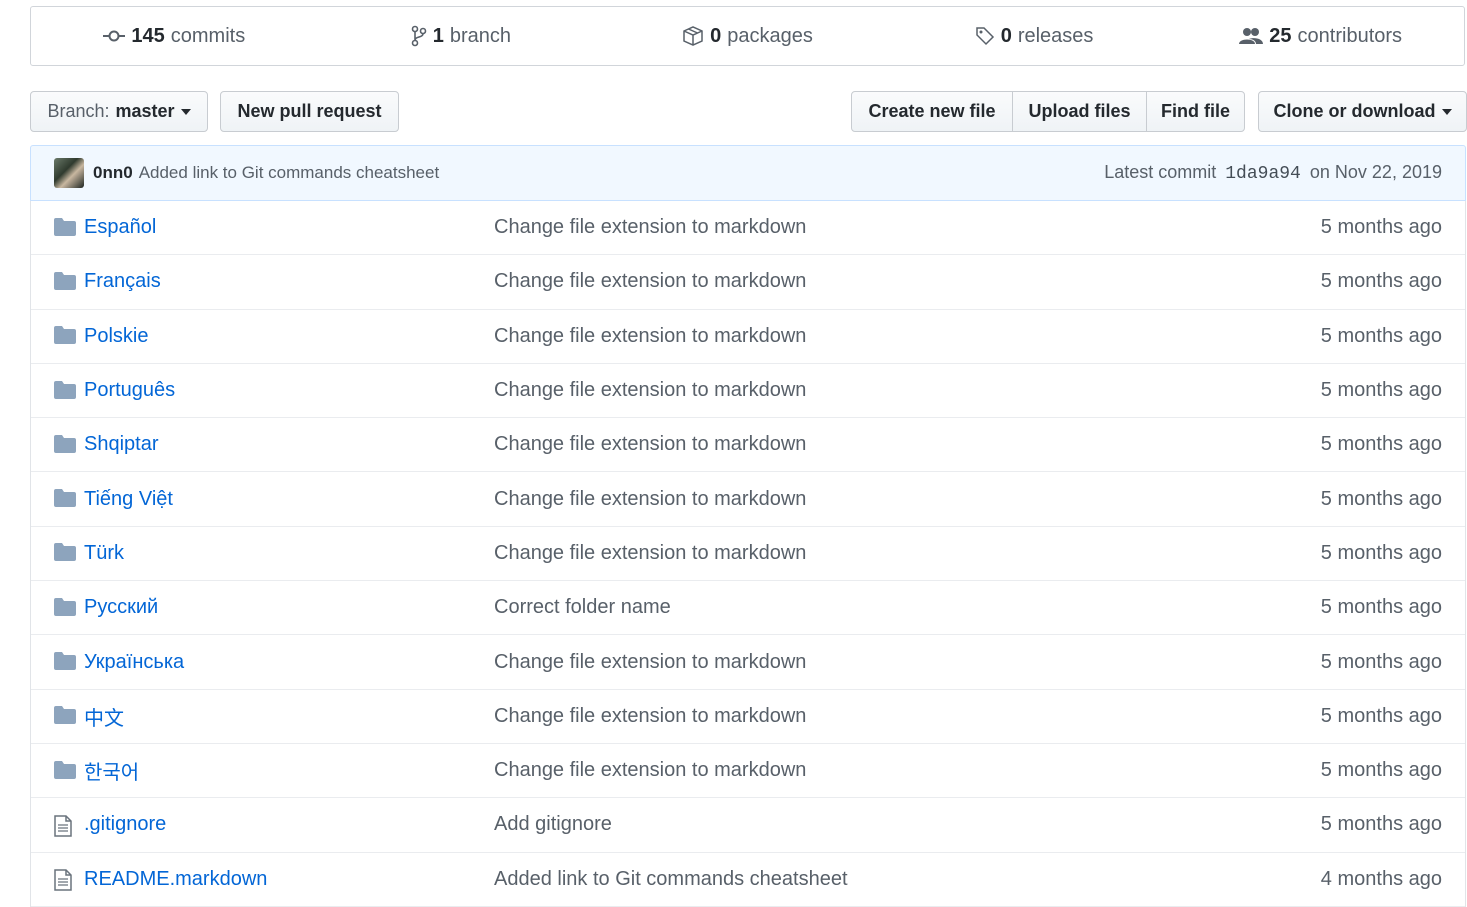 The width and height of the screenshot is (1467, 907). I want to click on find-file-button: Find file, so click(1195, 111).